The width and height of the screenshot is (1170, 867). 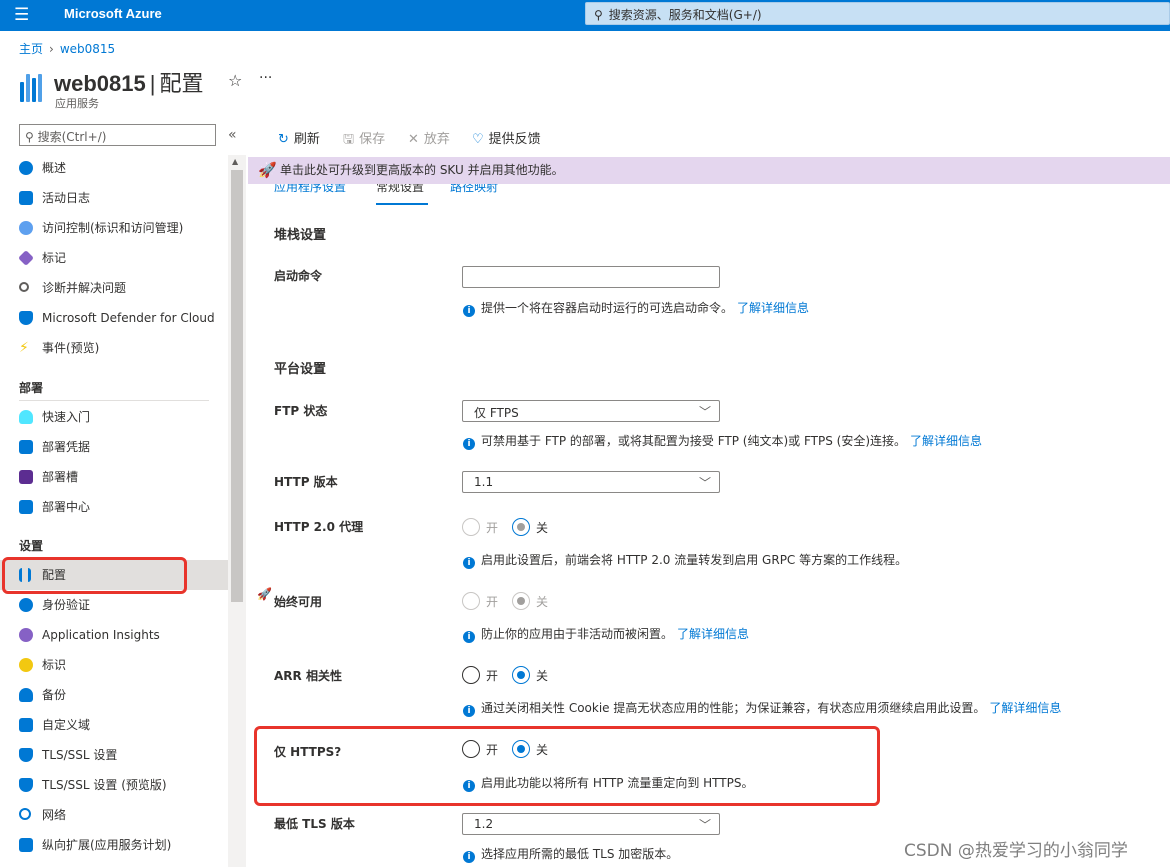 I want to click on tab-general-settings: 常规设置, so click(x=400, y=189).